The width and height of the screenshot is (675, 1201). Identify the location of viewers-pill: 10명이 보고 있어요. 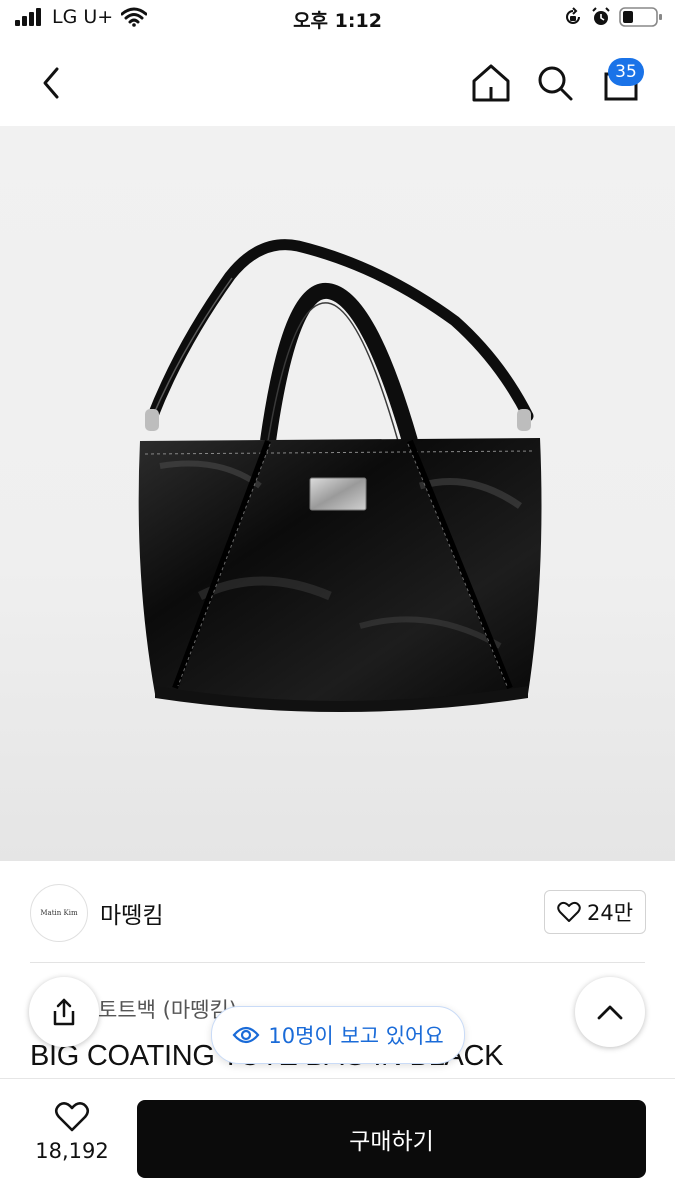
(338, 1035).